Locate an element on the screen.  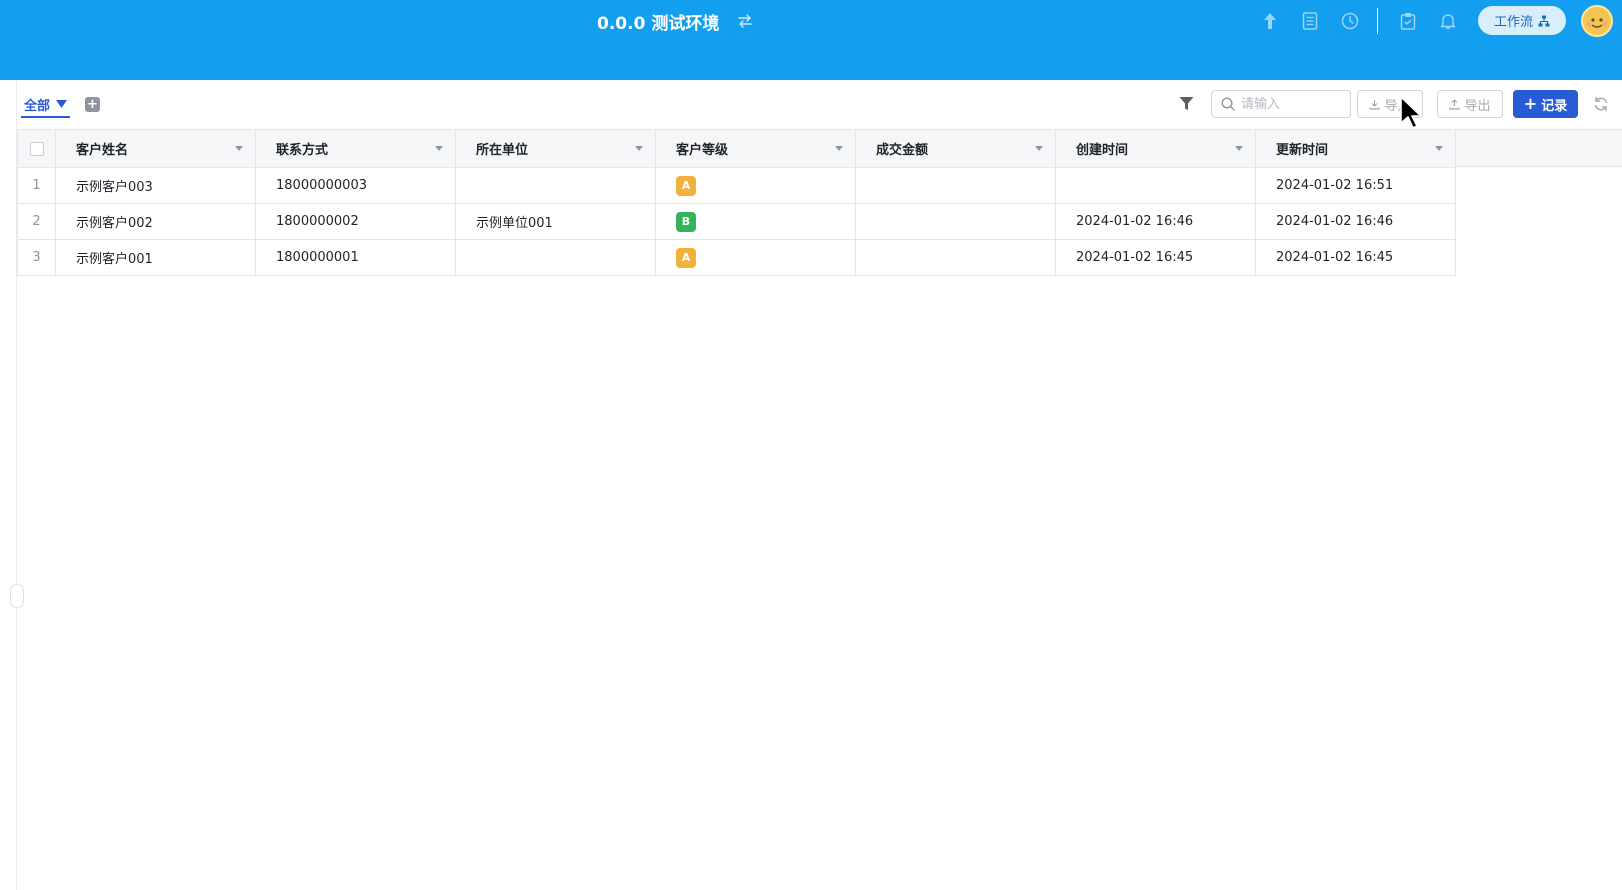
column-header-label: 客户等级 is located at coordinates (702, 150).